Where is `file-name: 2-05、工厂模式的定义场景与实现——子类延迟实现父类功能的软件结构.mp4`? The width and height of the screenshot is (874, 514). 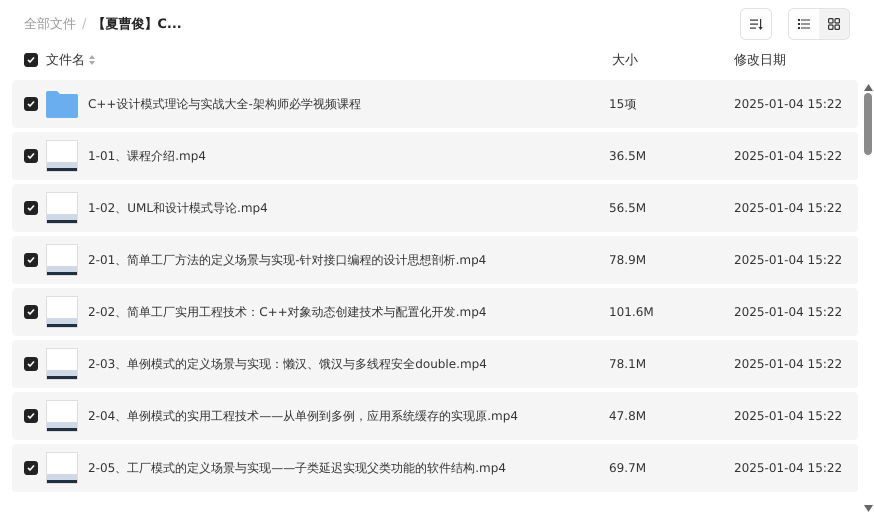
file-name: 2-05、工厂模式的定义场景与实现——子类延迟实现父类功能的软件结构.mp4 is located at coordinates (297, 468).